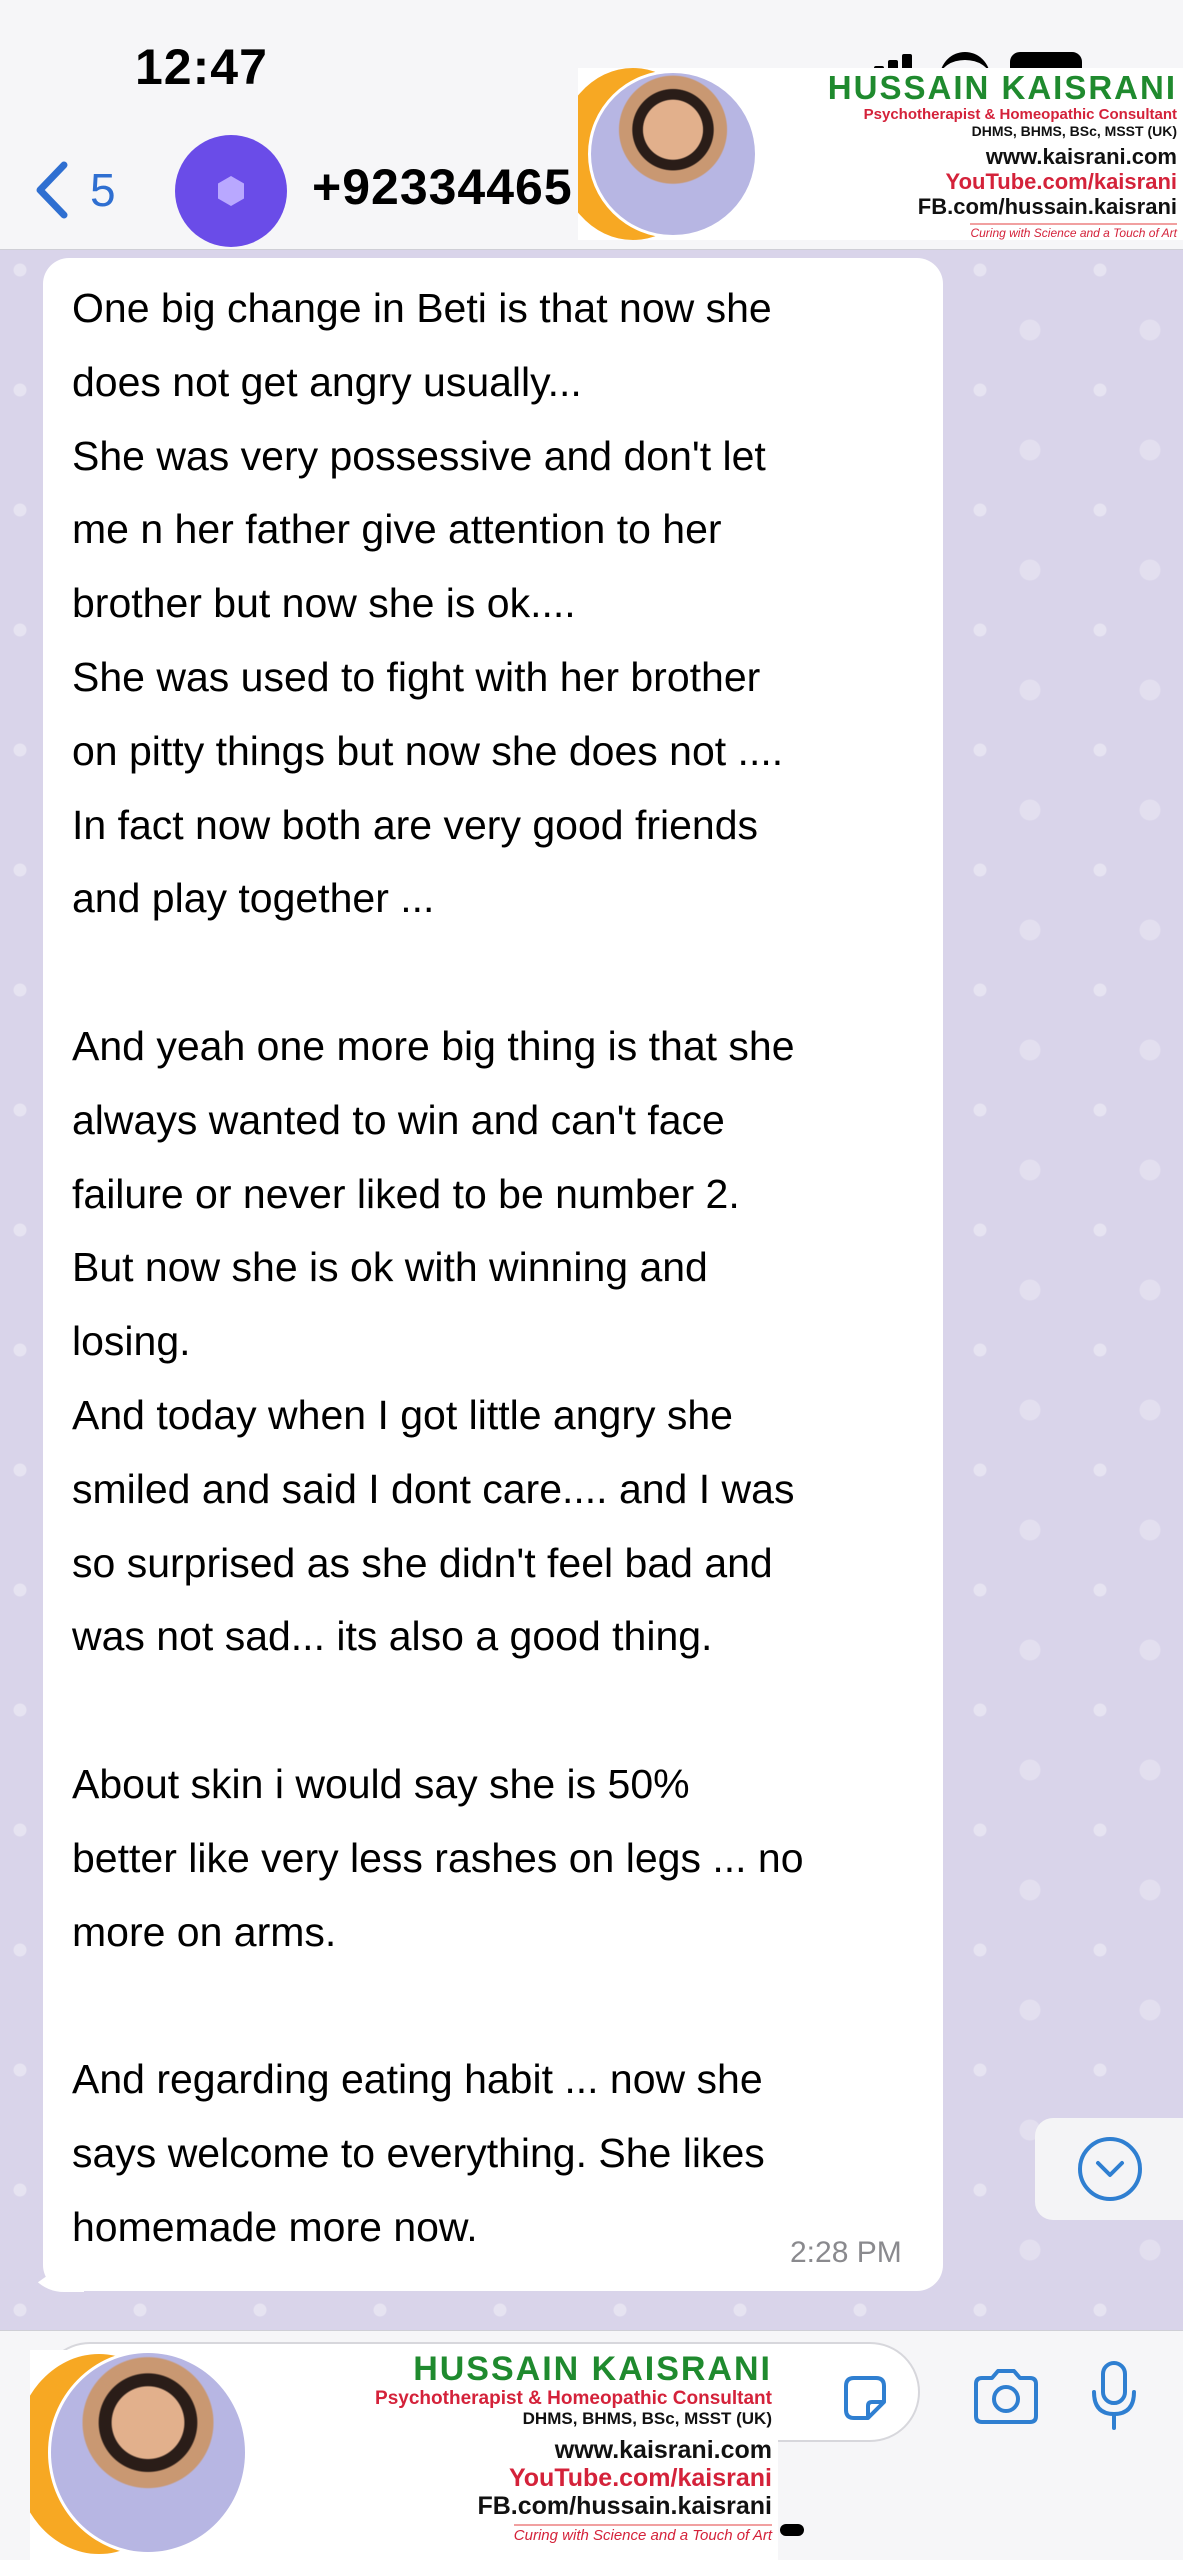 This screenshot has height=2560, width=1183. What do you see at coordinates (846, 2252) in the screenshot?
I see `message-time: 2:28 PM` at bounding box center [846, 2252].